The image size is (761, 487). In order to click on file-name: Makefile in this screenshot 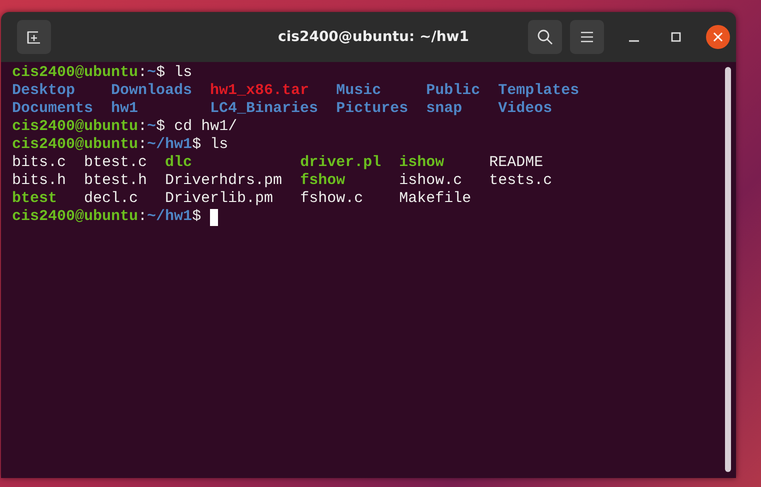, I will do `click(435, 199)`.